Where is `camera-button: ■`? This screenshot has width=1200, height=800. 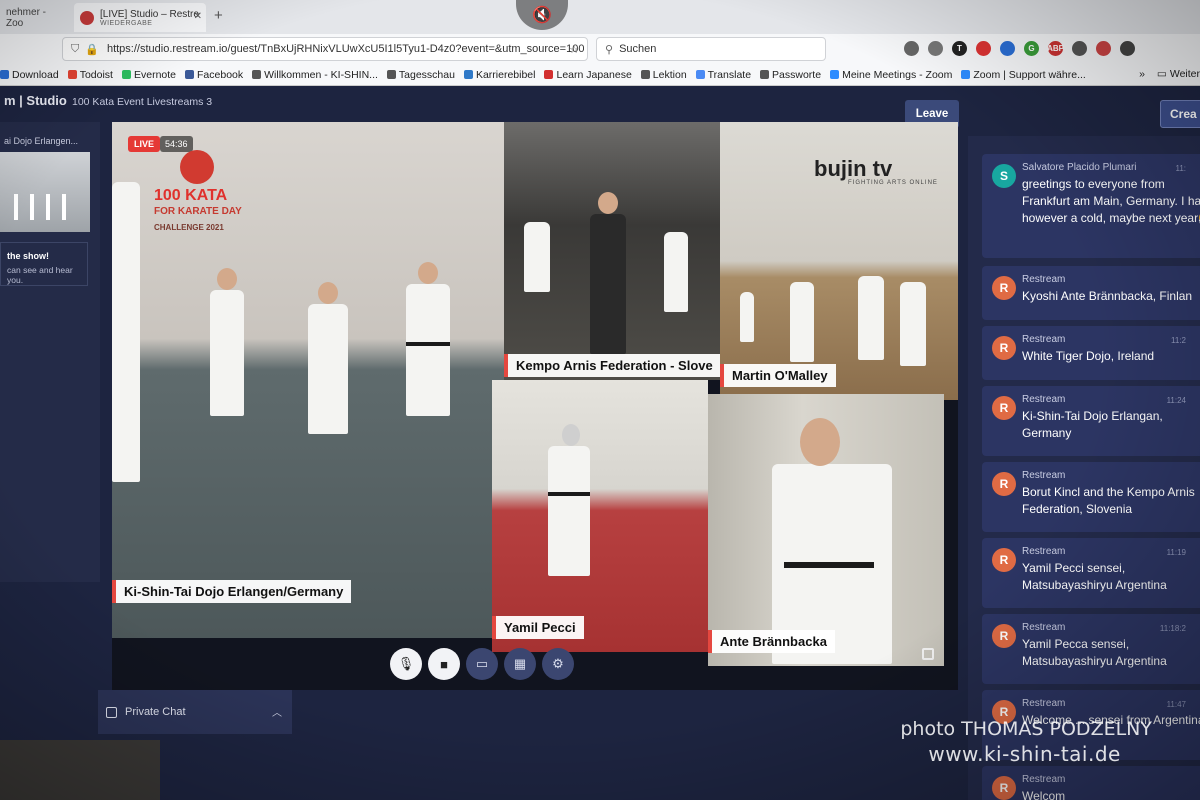 camera-button: ■ is located at coordinates (444, 664).